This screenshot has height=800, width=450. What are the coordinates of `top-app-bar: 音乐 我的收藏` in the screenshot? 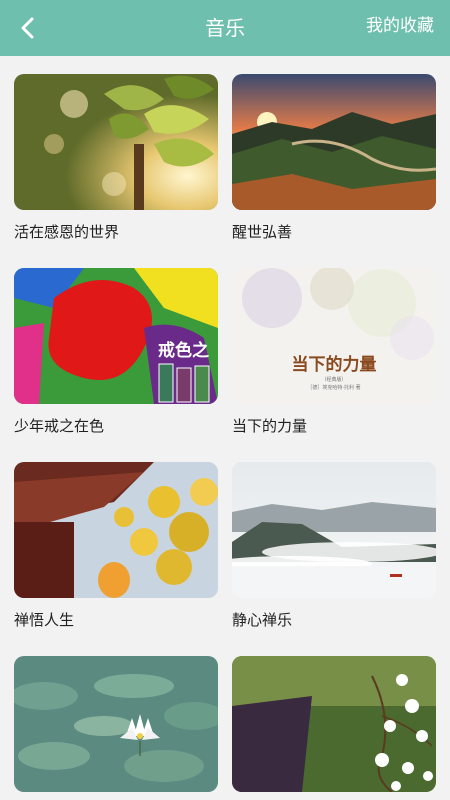 It's located at (225, 28).